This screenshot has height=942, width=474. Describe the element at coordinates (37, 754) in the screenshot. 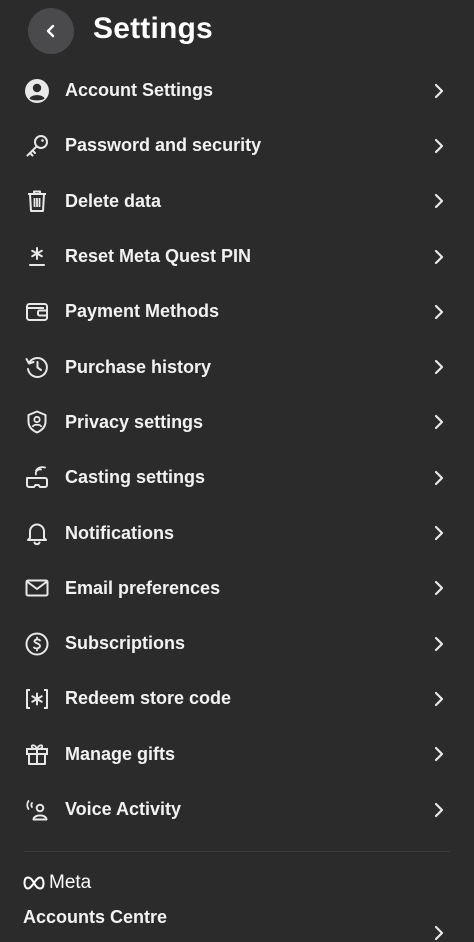

I see `gift-icon` at that location.